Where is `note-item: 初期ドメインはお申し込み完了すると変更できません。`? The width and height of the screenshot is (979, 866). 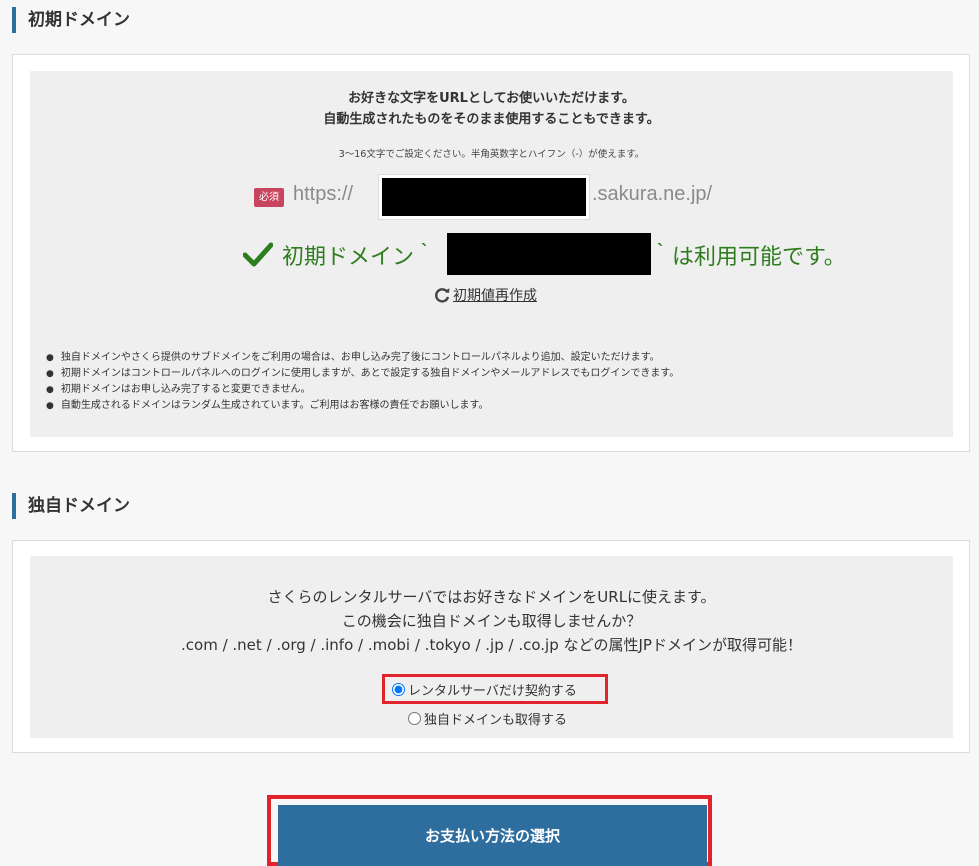 note-item: 初期ドメインはお申し込み完了すると変更できません。 is located at coordinates (362, 390).